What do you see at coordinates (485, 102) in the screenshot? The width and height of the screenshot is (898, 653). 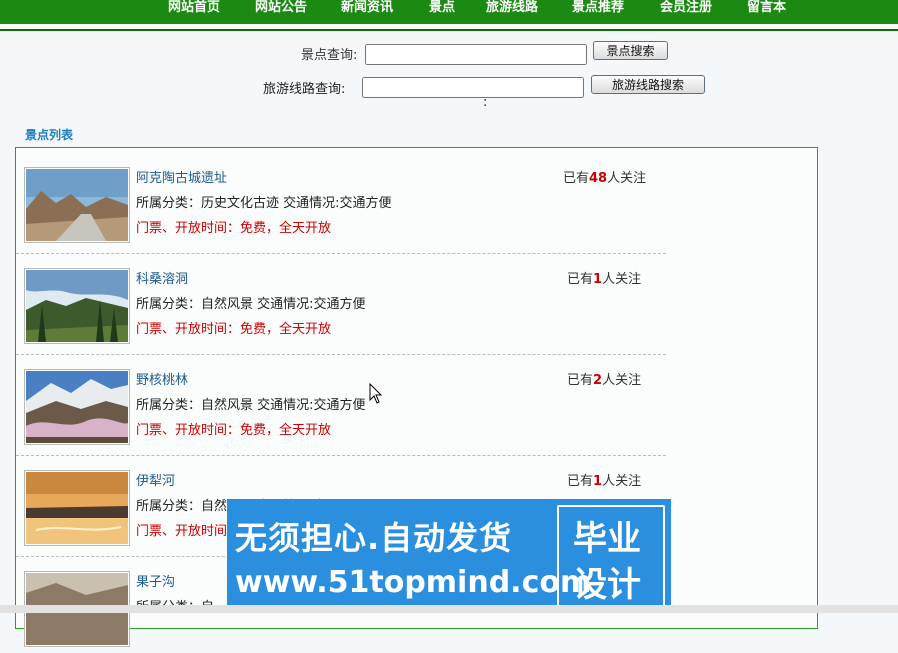 I see `colon-text: :` at bounding box center [485, 102].